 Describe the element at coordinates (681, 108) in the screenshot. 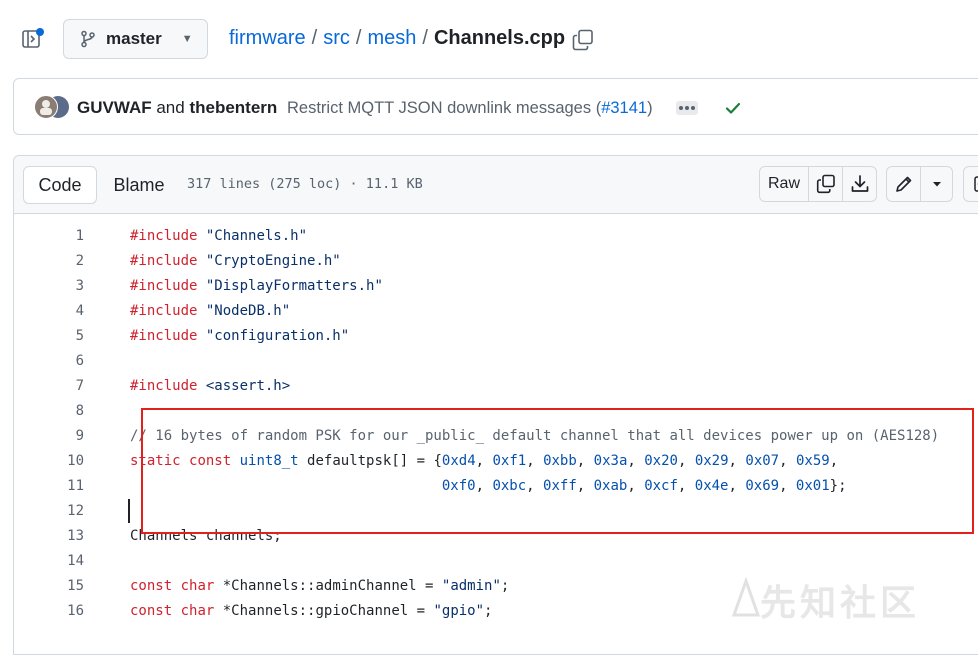

I see `ellipsis-icon` at that location.